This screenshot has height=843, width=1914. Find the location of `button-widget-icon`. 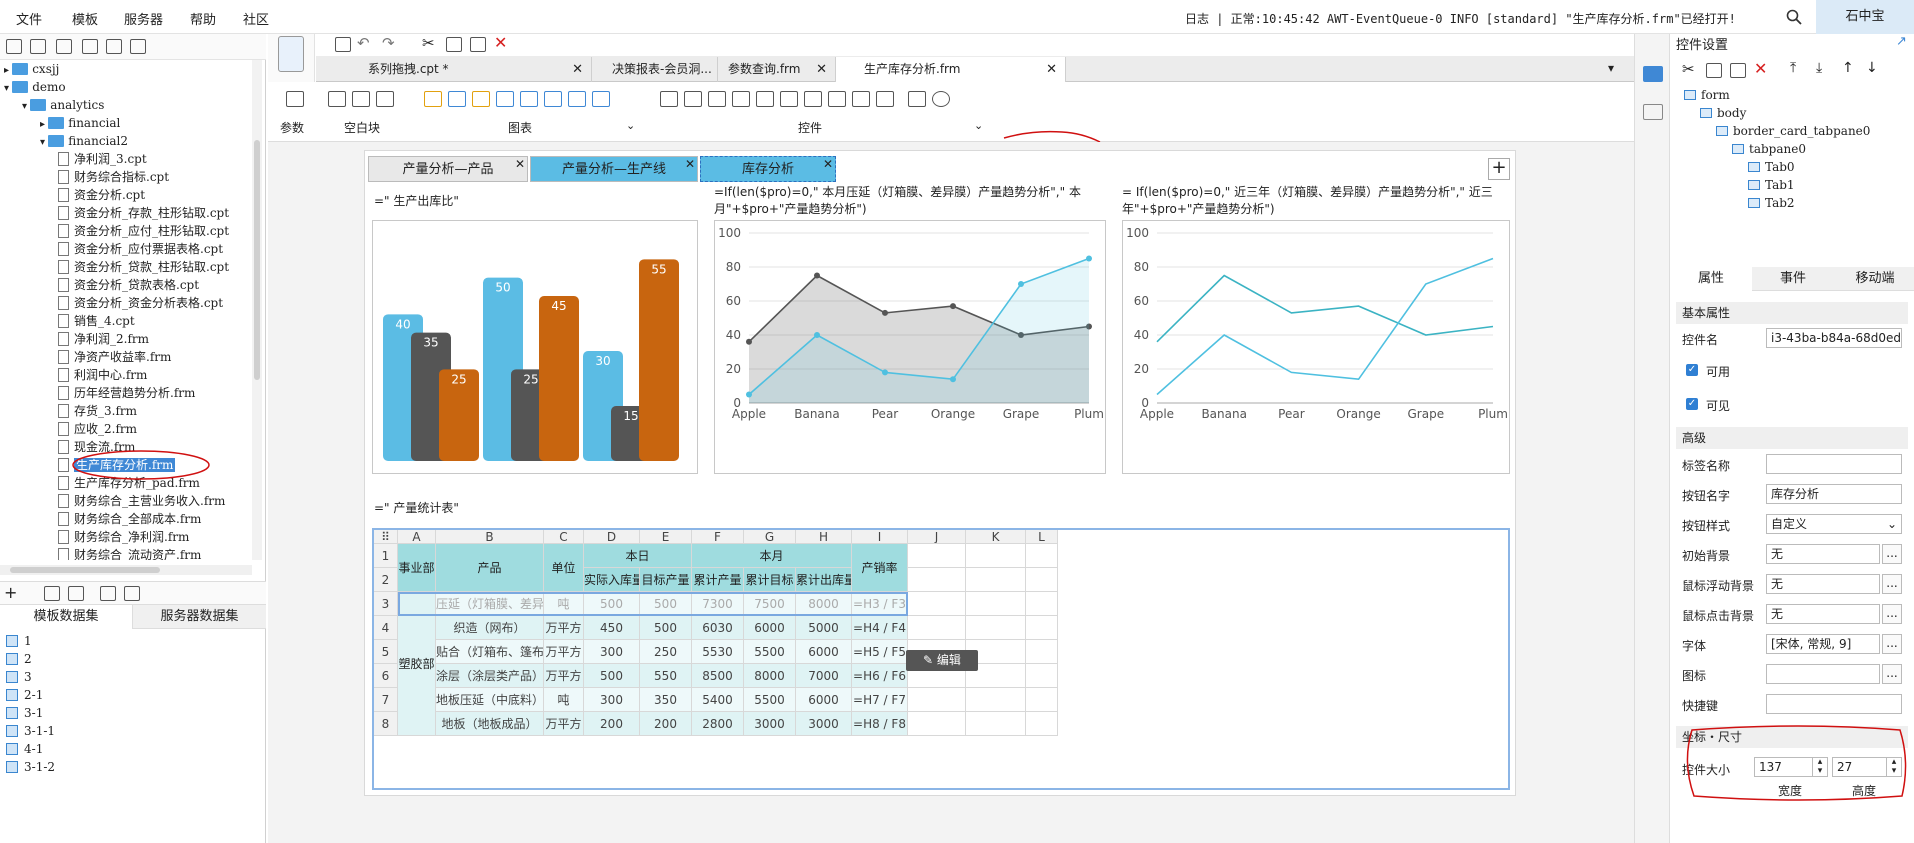

button-widget-icon is located at coordinates (717, 99).